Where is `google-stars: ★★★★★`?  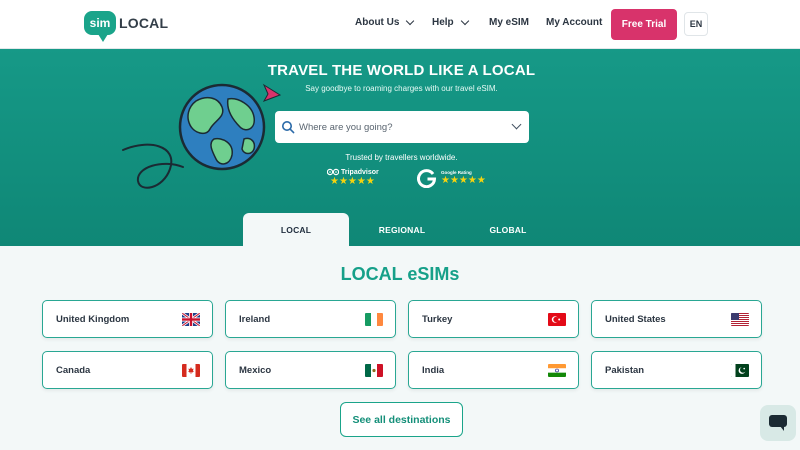
google-stars: ★★★★★ is located at coordinates (463, 180).